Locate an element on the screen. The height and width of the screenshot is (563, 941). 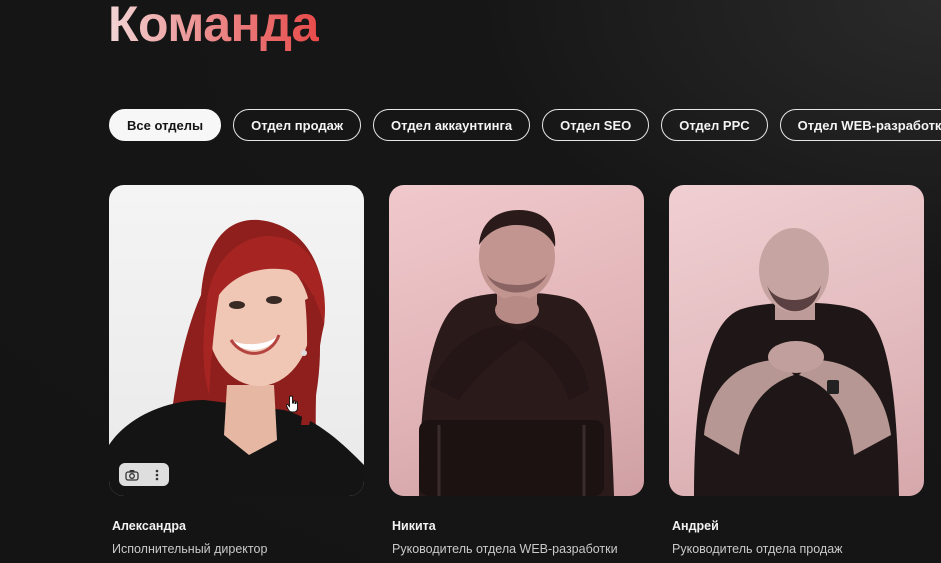
team-member-name: Никита is located at coordinates (414, 526).